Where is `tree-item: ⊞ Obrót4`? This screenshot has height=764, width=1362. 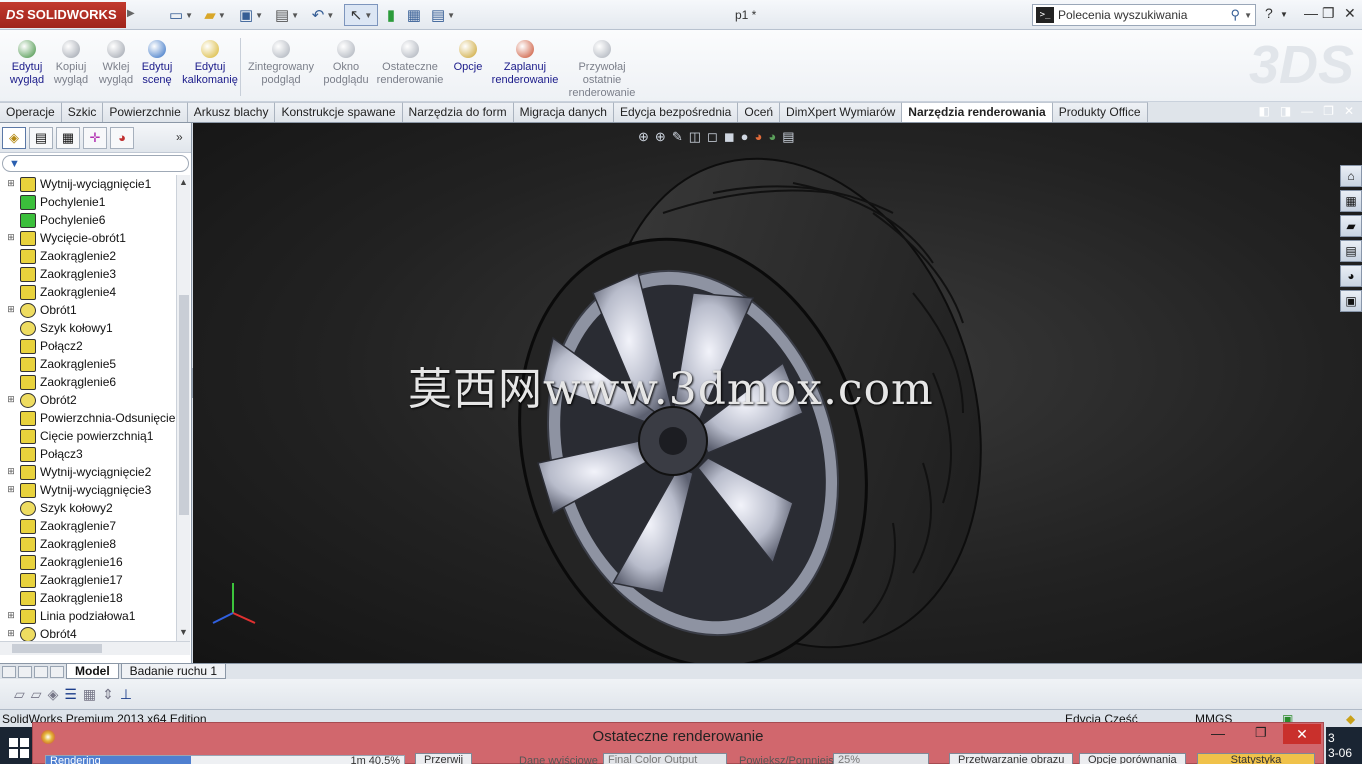
tree-item: ⊞ Obrót4 is located at coordinates (88, 633).